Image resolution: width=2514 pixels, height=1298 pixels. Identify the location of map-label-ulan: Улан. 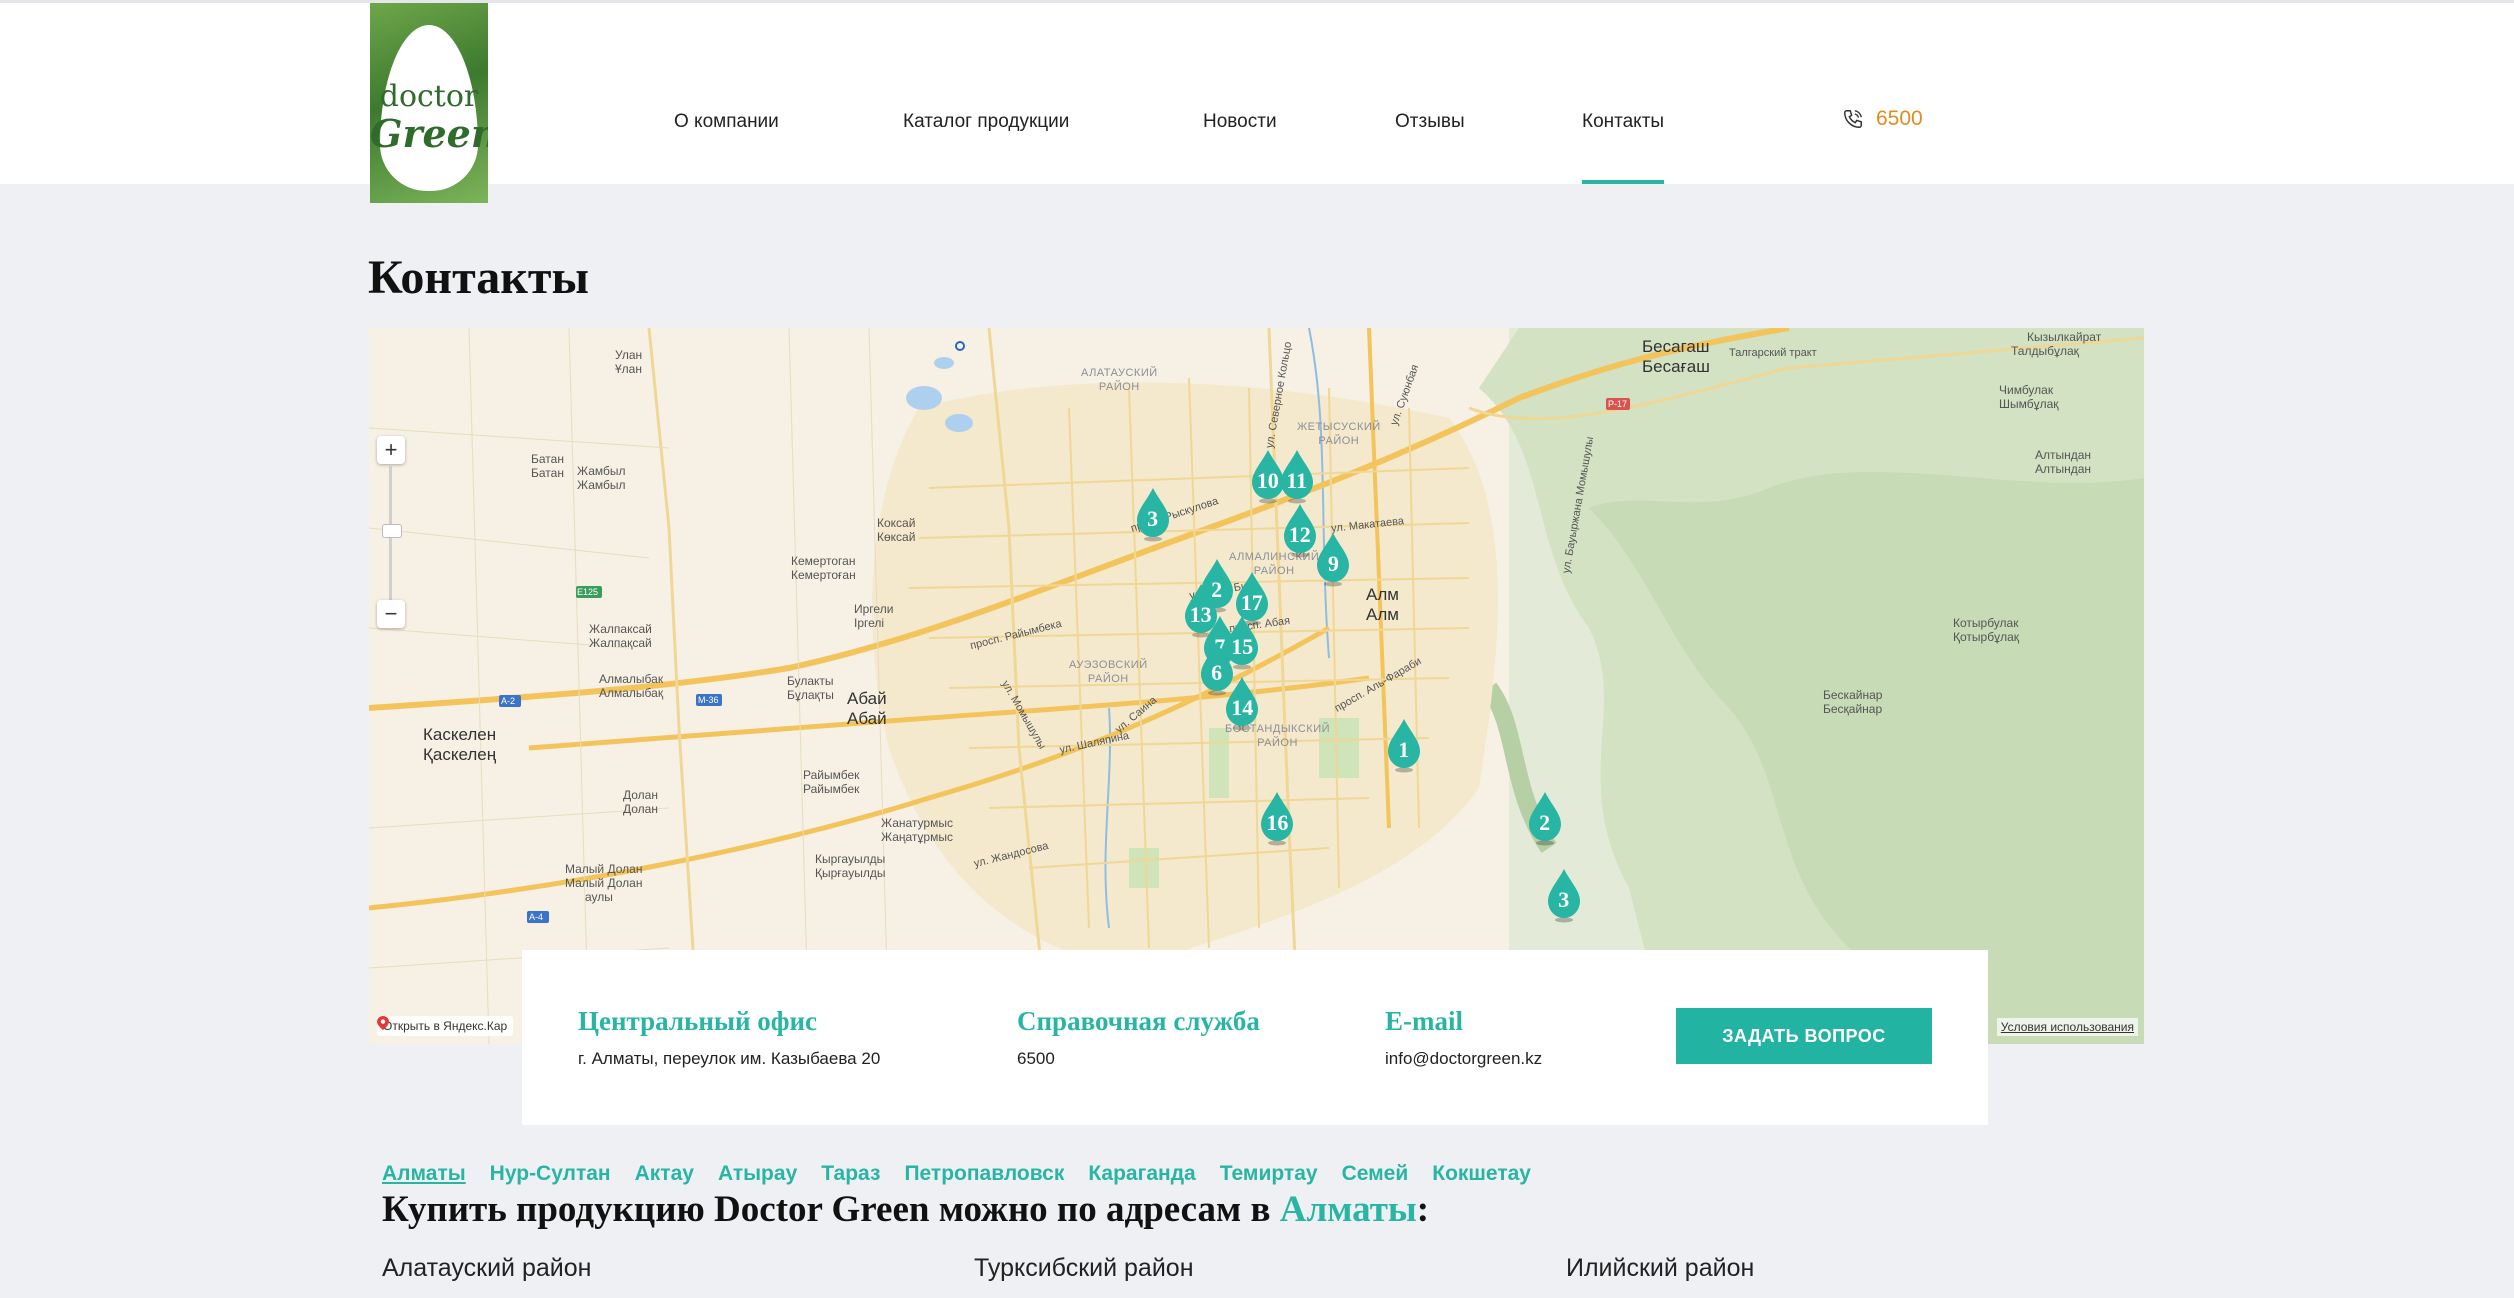
(629, 355).